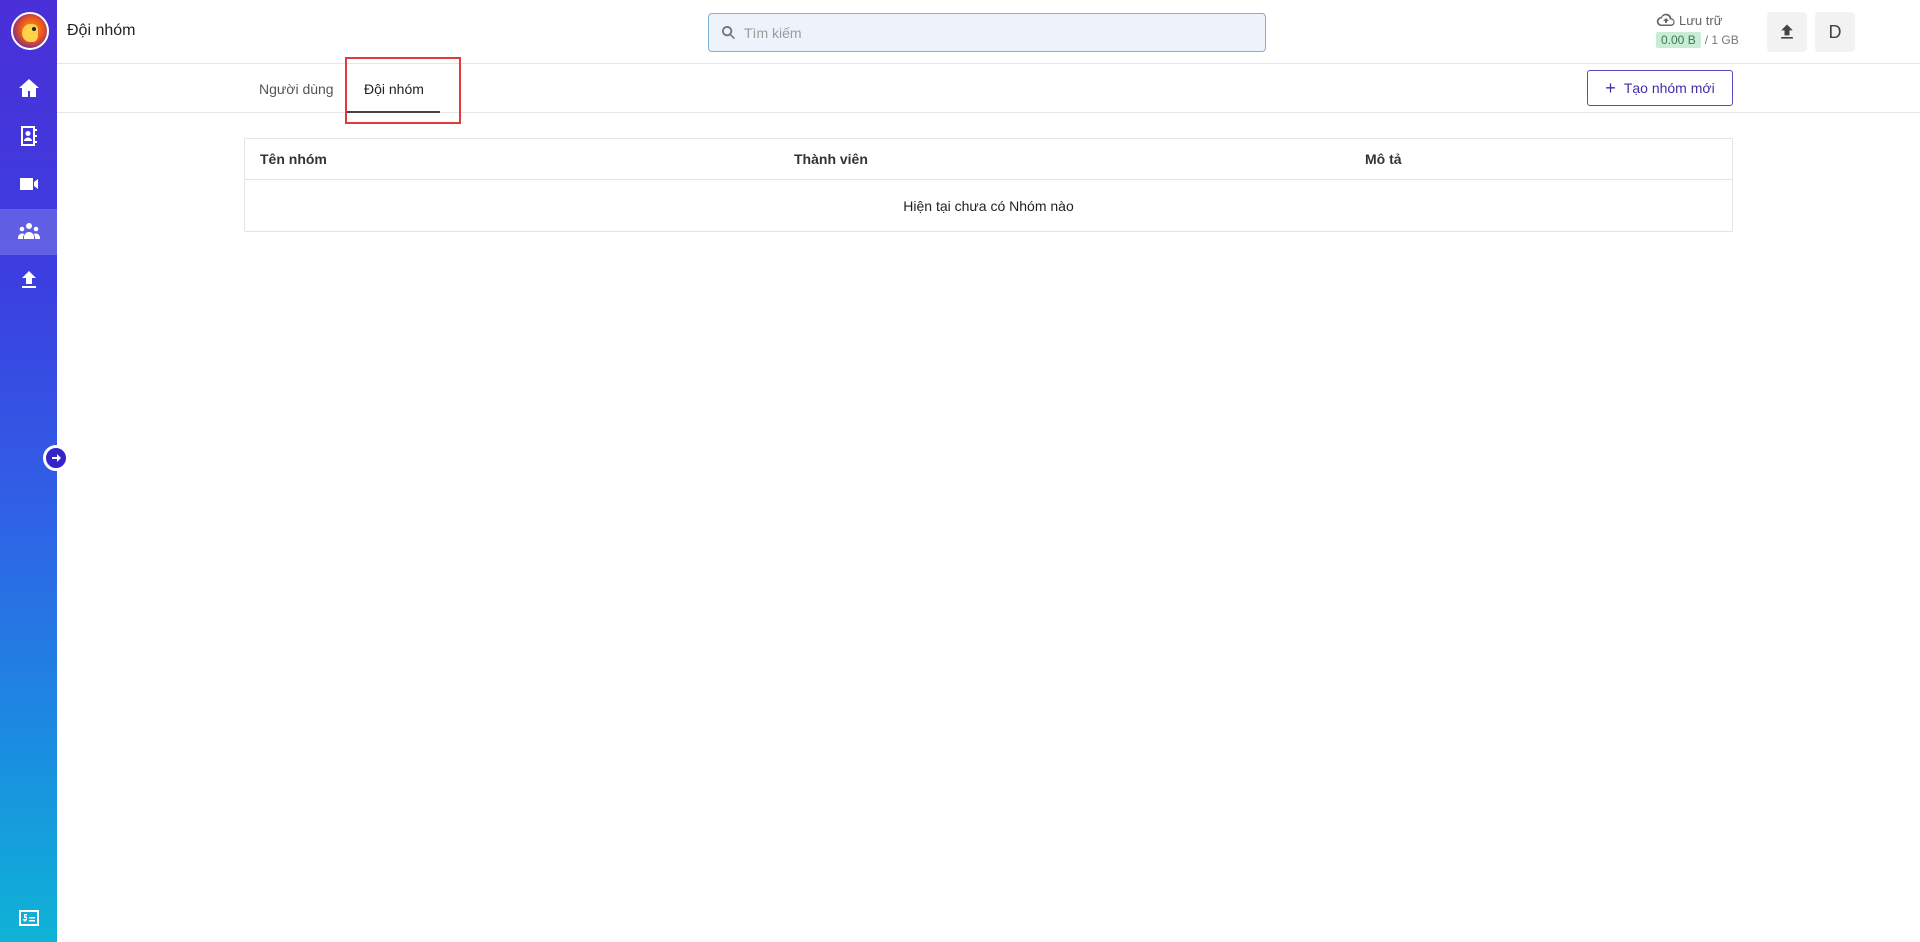 This screenshot has width=1920, height=942. Describe the element at coordinates (1383, 159) in the screenshot. I see `column-header-description: Mô tả` at that location.